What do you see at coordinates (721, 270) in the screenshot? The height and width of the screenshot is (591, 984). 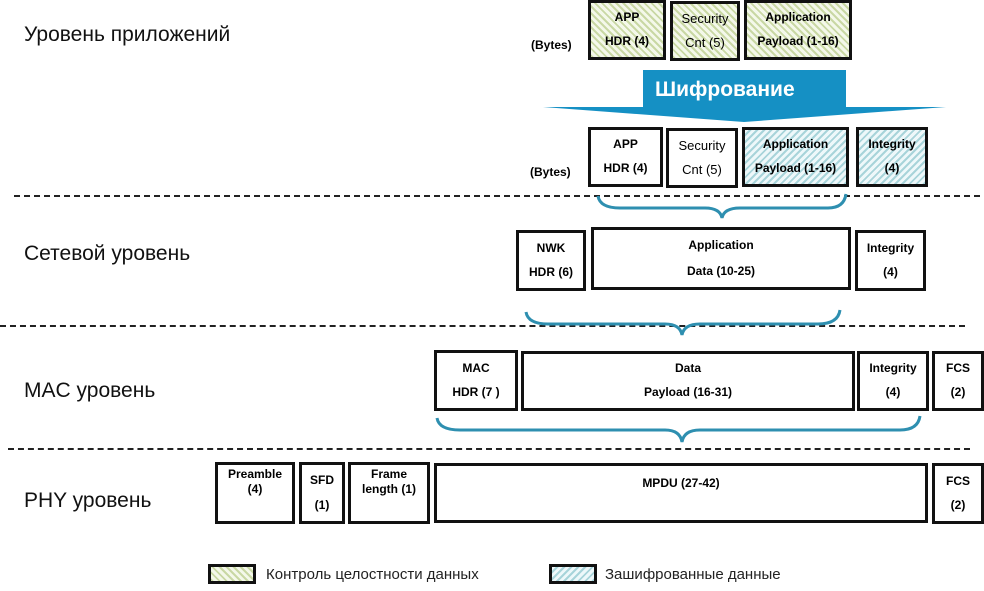 I see `field-size: Data (10-25)` at bounding box center [721, 270].